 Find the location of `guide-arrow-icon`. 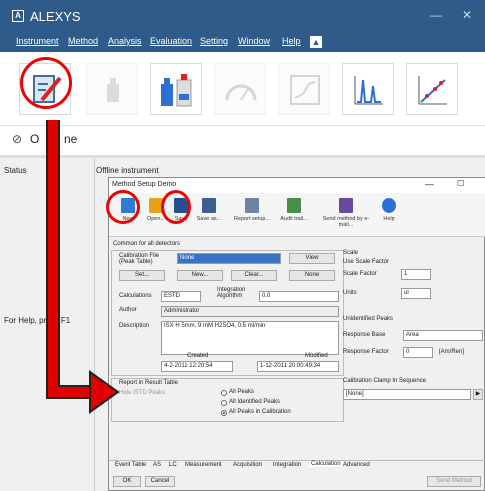

guide-arrow-icon is located at coordinates (83, 267).